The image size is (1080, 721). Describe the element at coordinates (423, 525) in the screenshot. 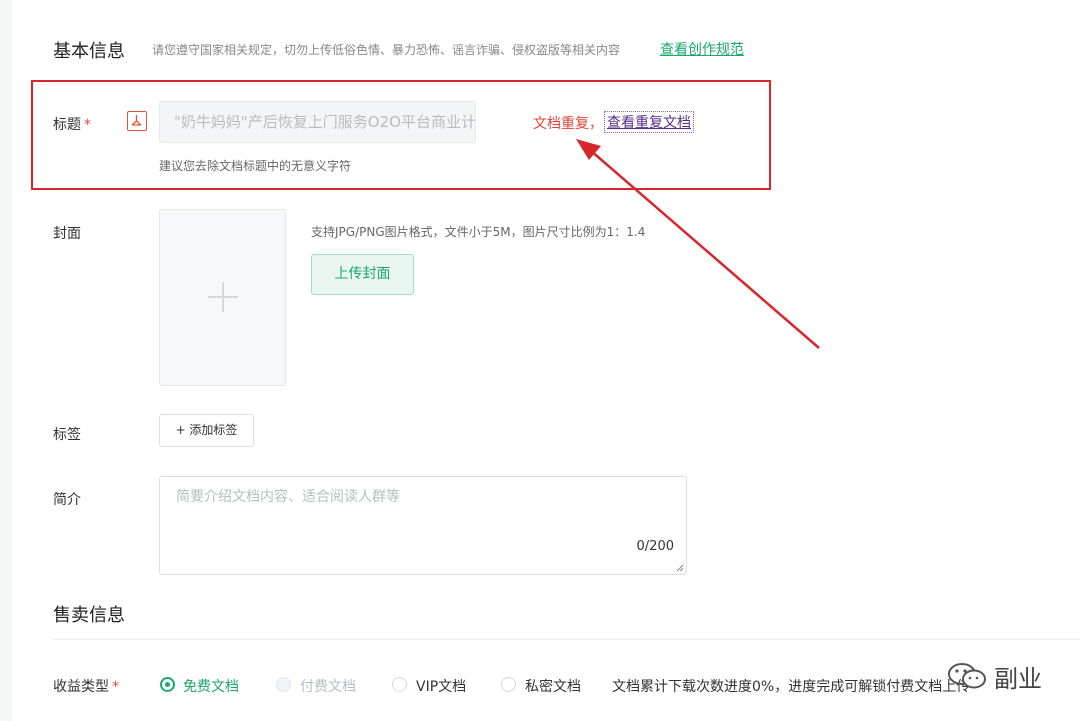

I see `intro-textarea: 简要介绍文档内容、适合阅读人群等 0/200` at that location.